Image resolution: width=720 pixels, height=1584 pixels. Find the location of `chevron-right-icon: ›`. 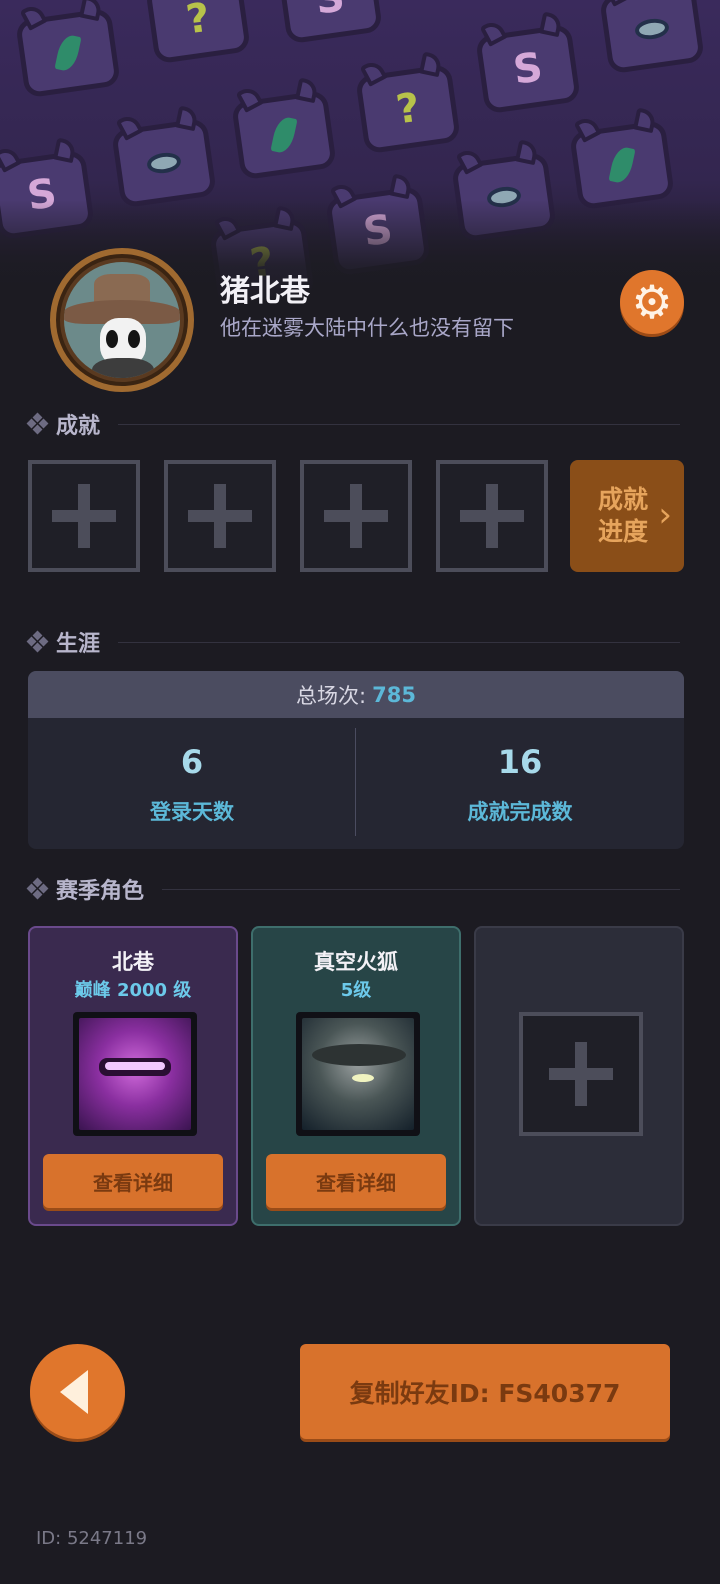

chevron-right-icon: › is located at coordinates (665, 515).